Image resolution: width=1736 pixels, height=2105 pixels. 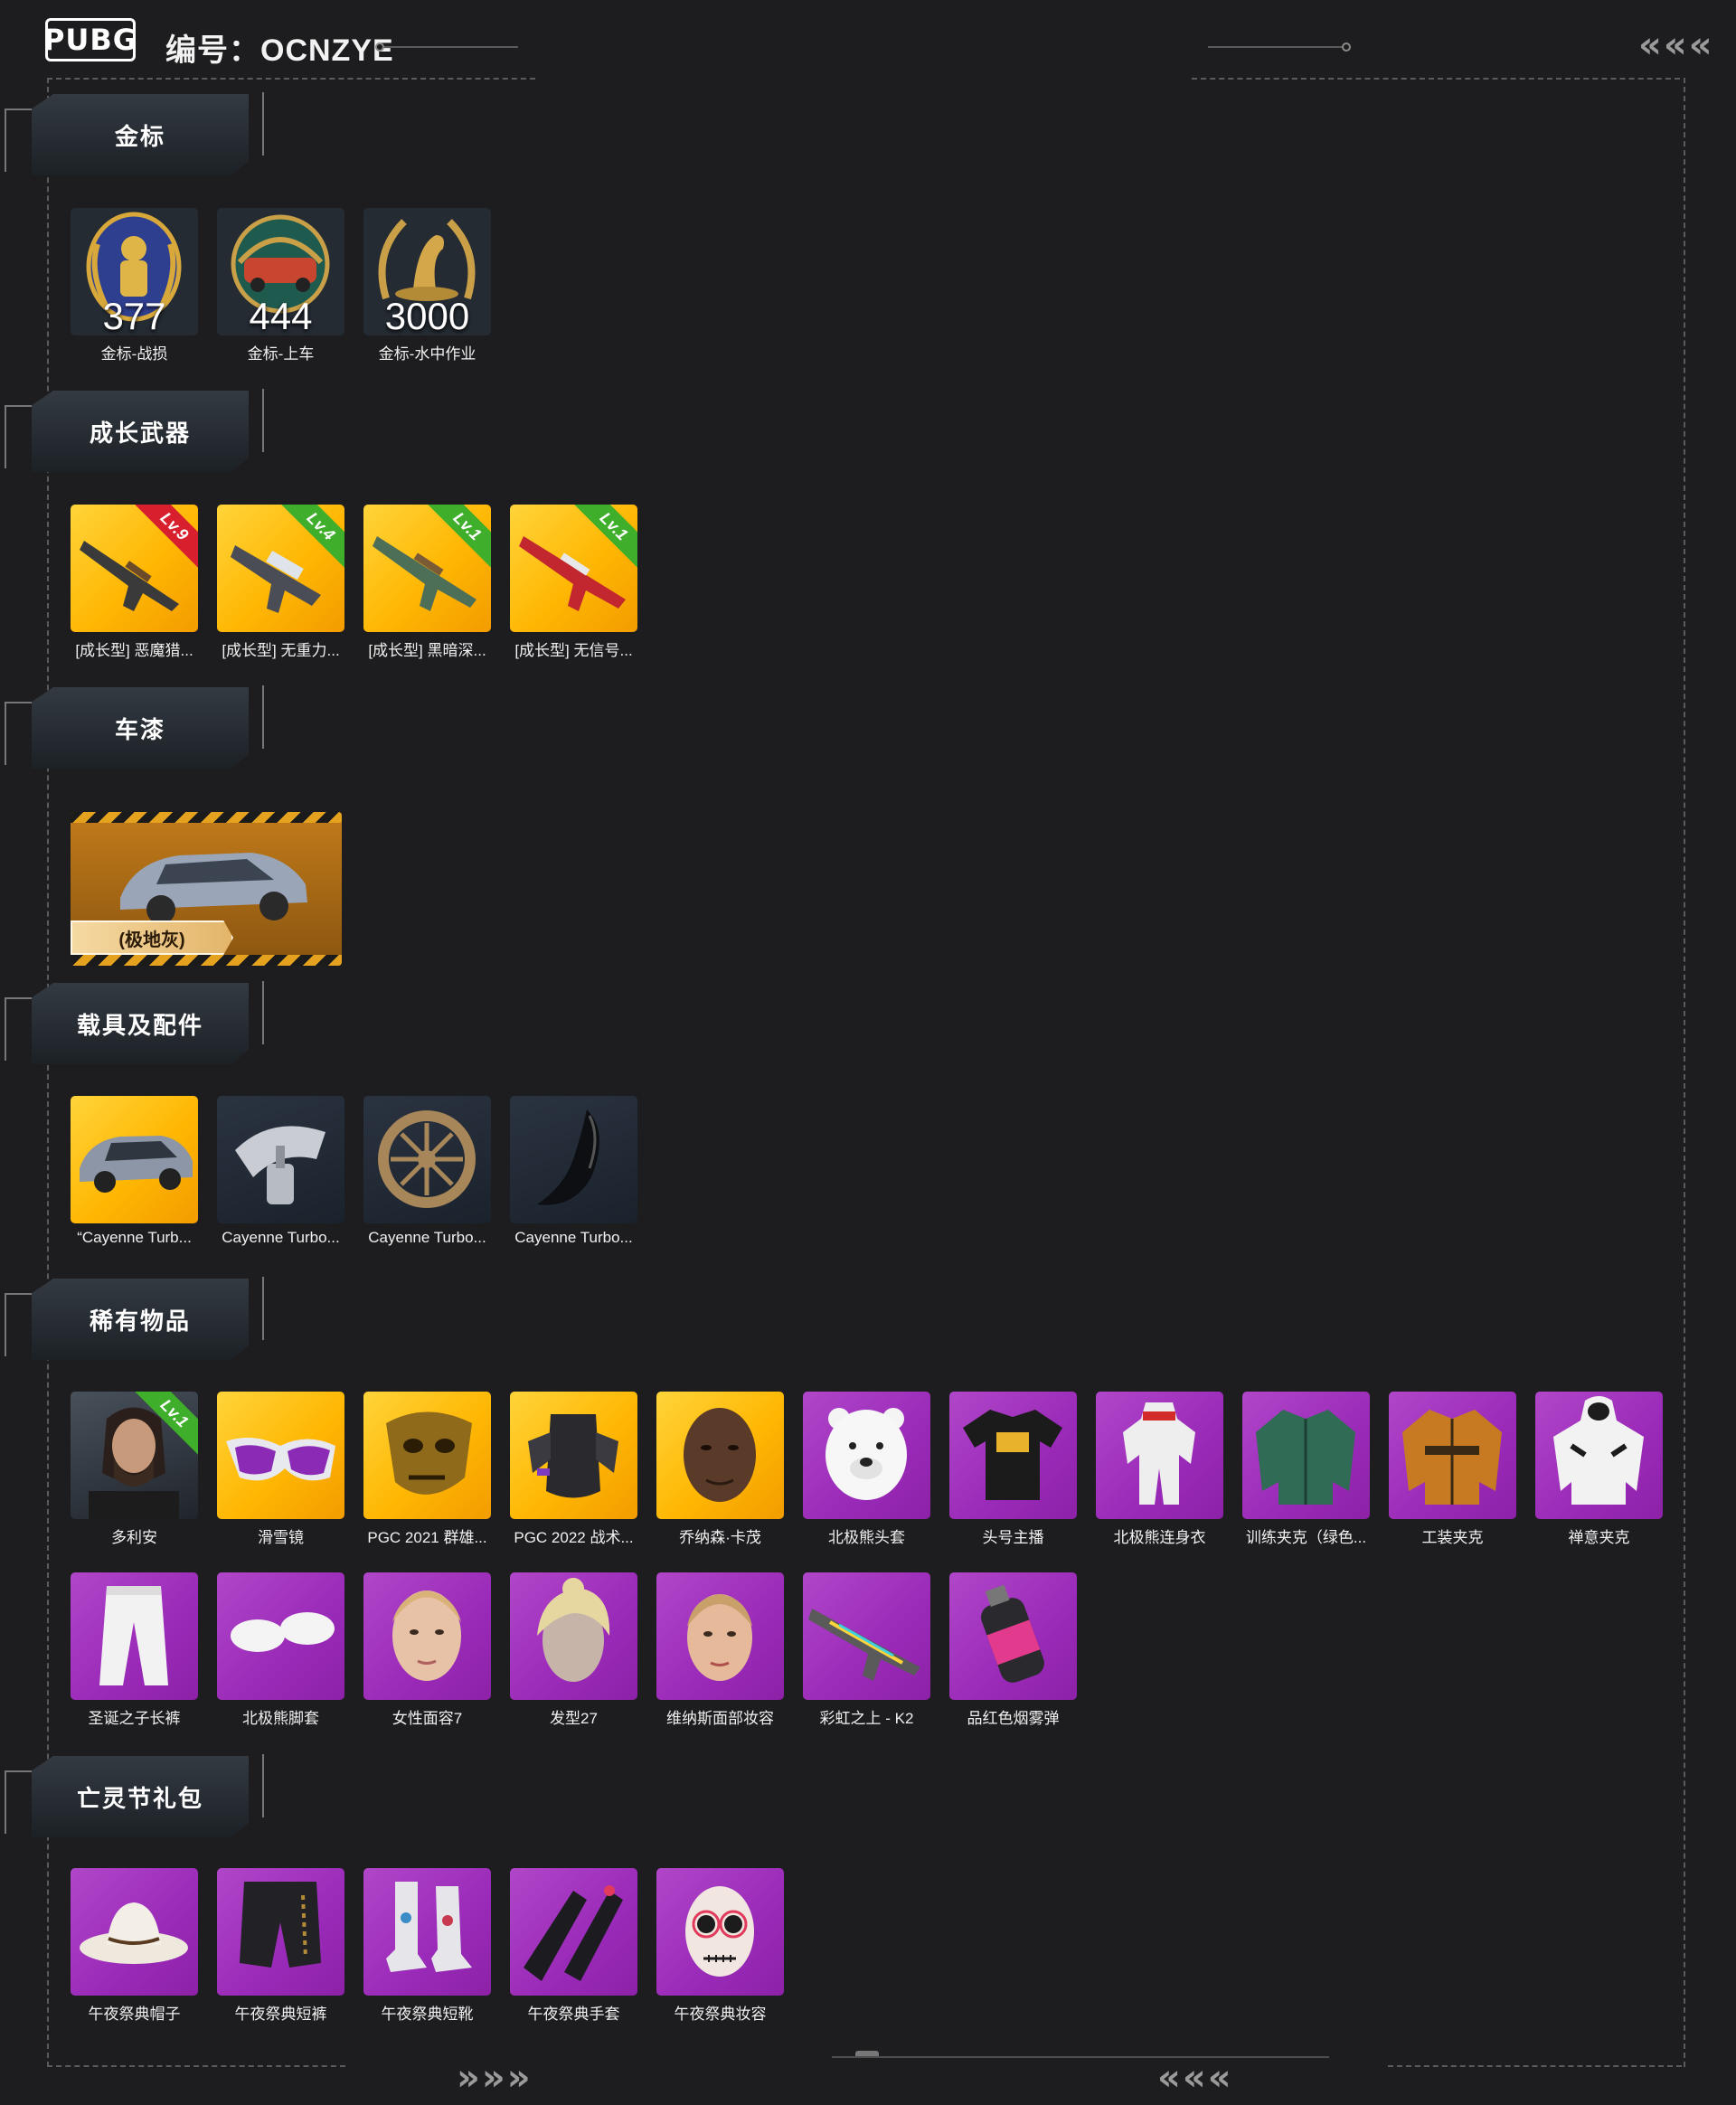 I want to click on rare-item: 北极熊连身衣, so click(x=1160, y=1469).